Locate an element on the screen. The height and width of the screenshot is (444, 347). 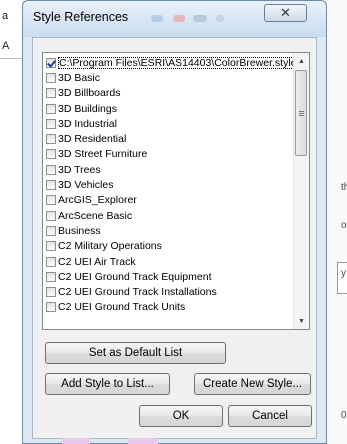
background-text: 0 is located at coordinates (344, 415).